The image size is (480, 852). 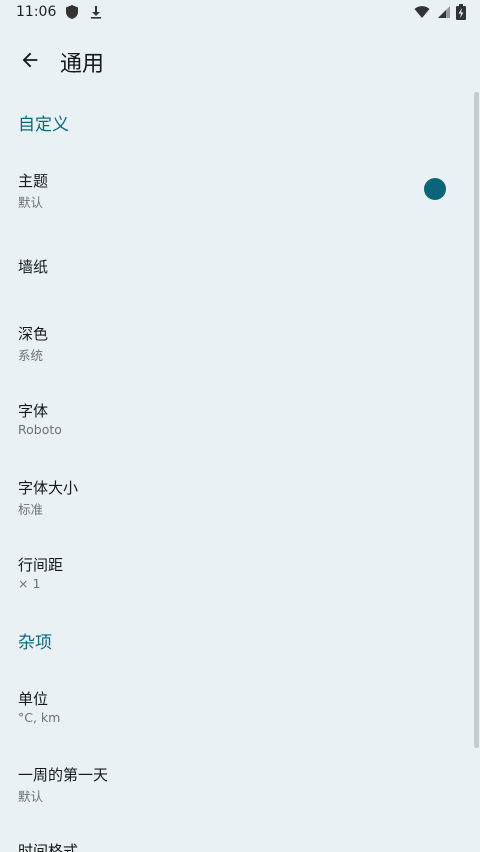 I want to click on theme-color-swatch, so click(x=435, y=189).